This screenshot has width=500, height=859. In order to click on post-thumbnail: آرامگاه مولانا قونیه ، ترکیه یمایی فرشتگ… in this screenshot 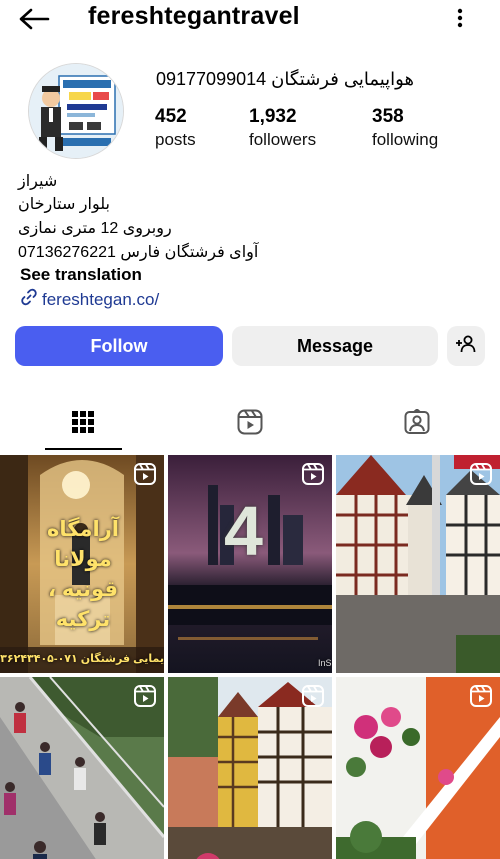, I will do `click(82, 564)`.